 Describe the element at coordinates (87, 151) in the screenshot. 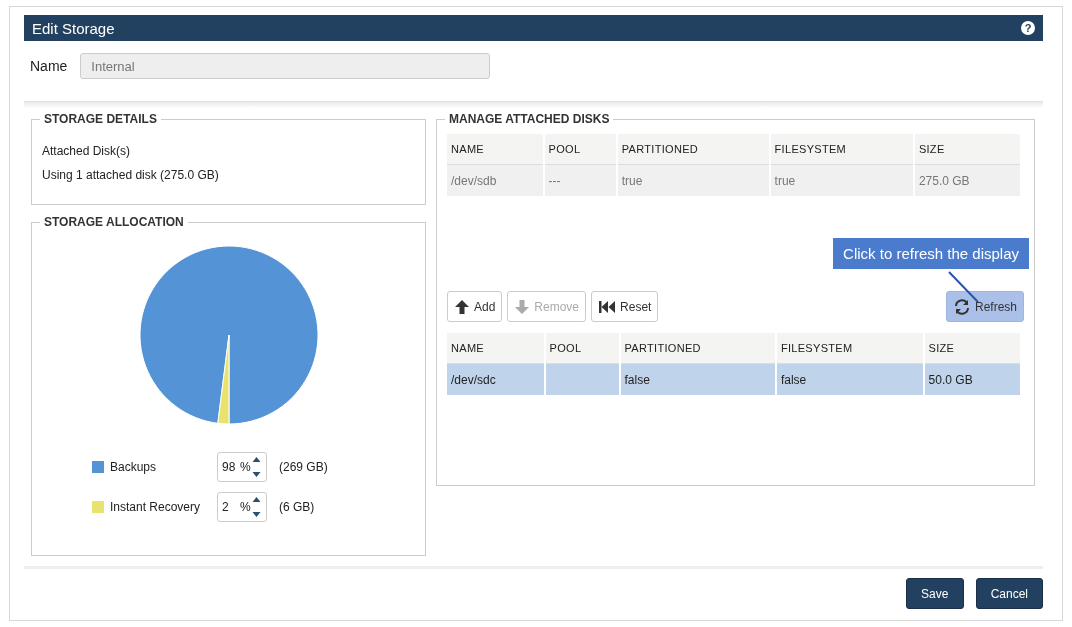

I see `detail-text: Attached Disk(s)` at that location.